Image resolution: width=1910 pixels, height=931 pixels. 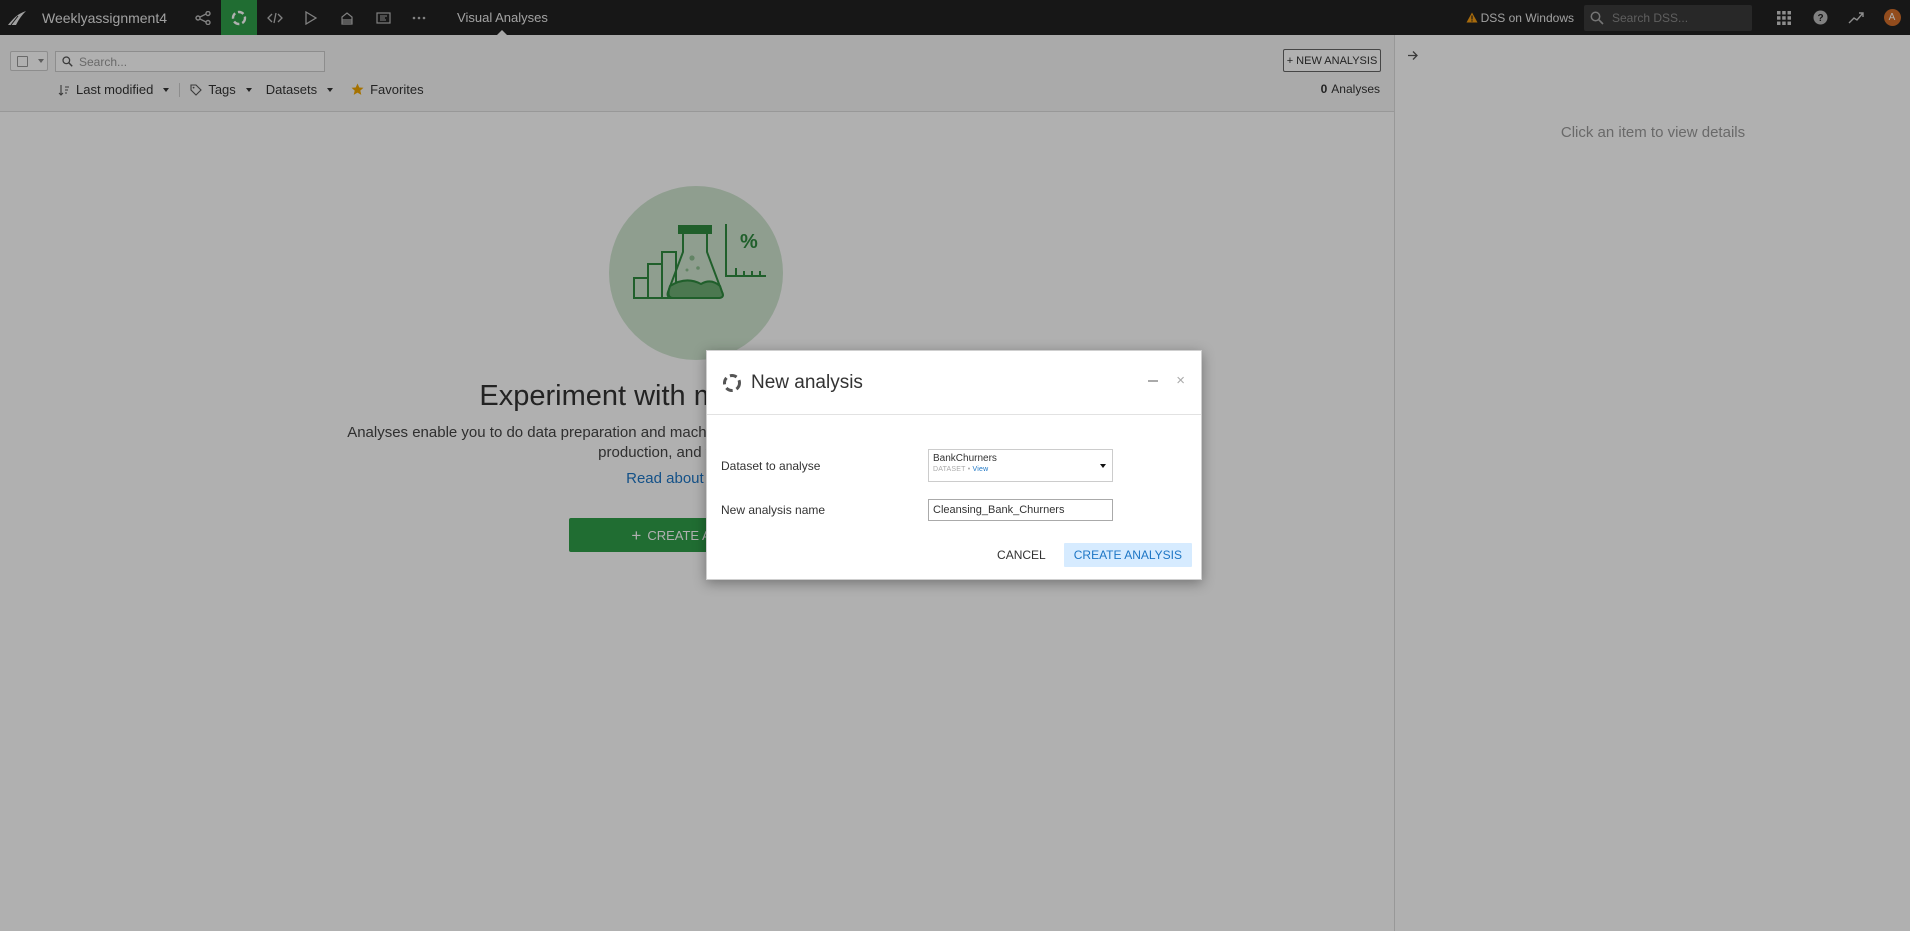 What do you see at coordinates (980, 469) in the screenshot?
I see `dataset-view-link: View` at bounding box center [980, 469].